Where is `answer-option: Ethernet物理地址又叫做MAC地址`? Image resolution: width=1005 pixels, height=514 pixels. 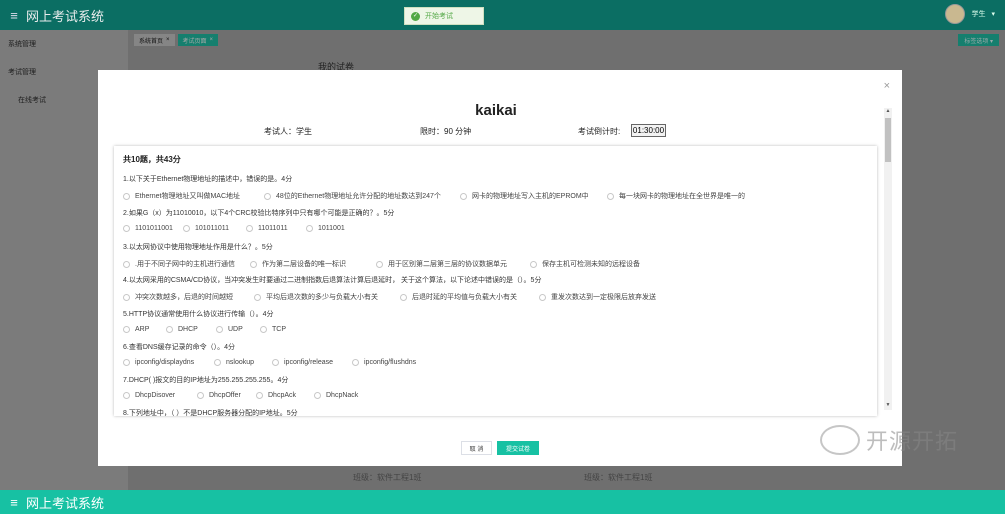
answer-option: Ethernet物理地址又叫做MAC地址 is located at coordinates (181, 196).